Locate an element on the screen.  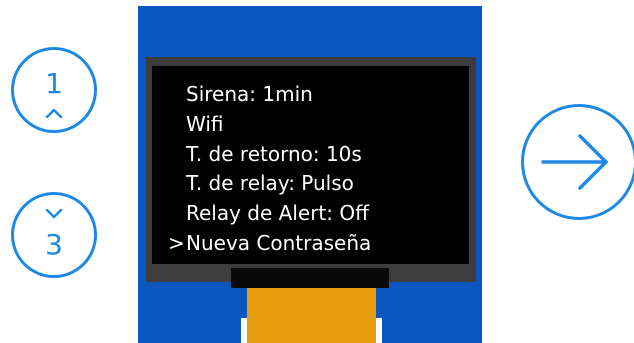
chevron-up-icon is located at coordinates (54, 113).